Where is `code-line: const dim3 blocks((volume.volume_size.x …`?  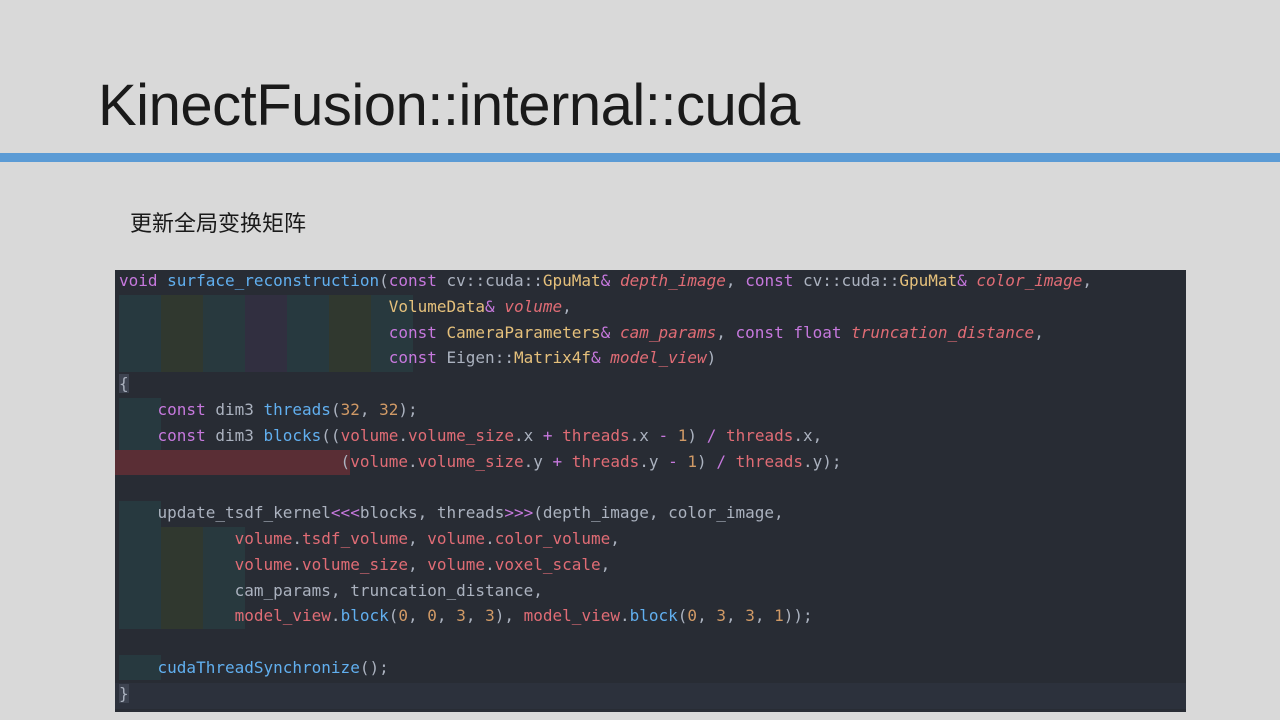
code-line: const dim3 blocks((volume.volume_size.x … is located at coordinates (471, 437).